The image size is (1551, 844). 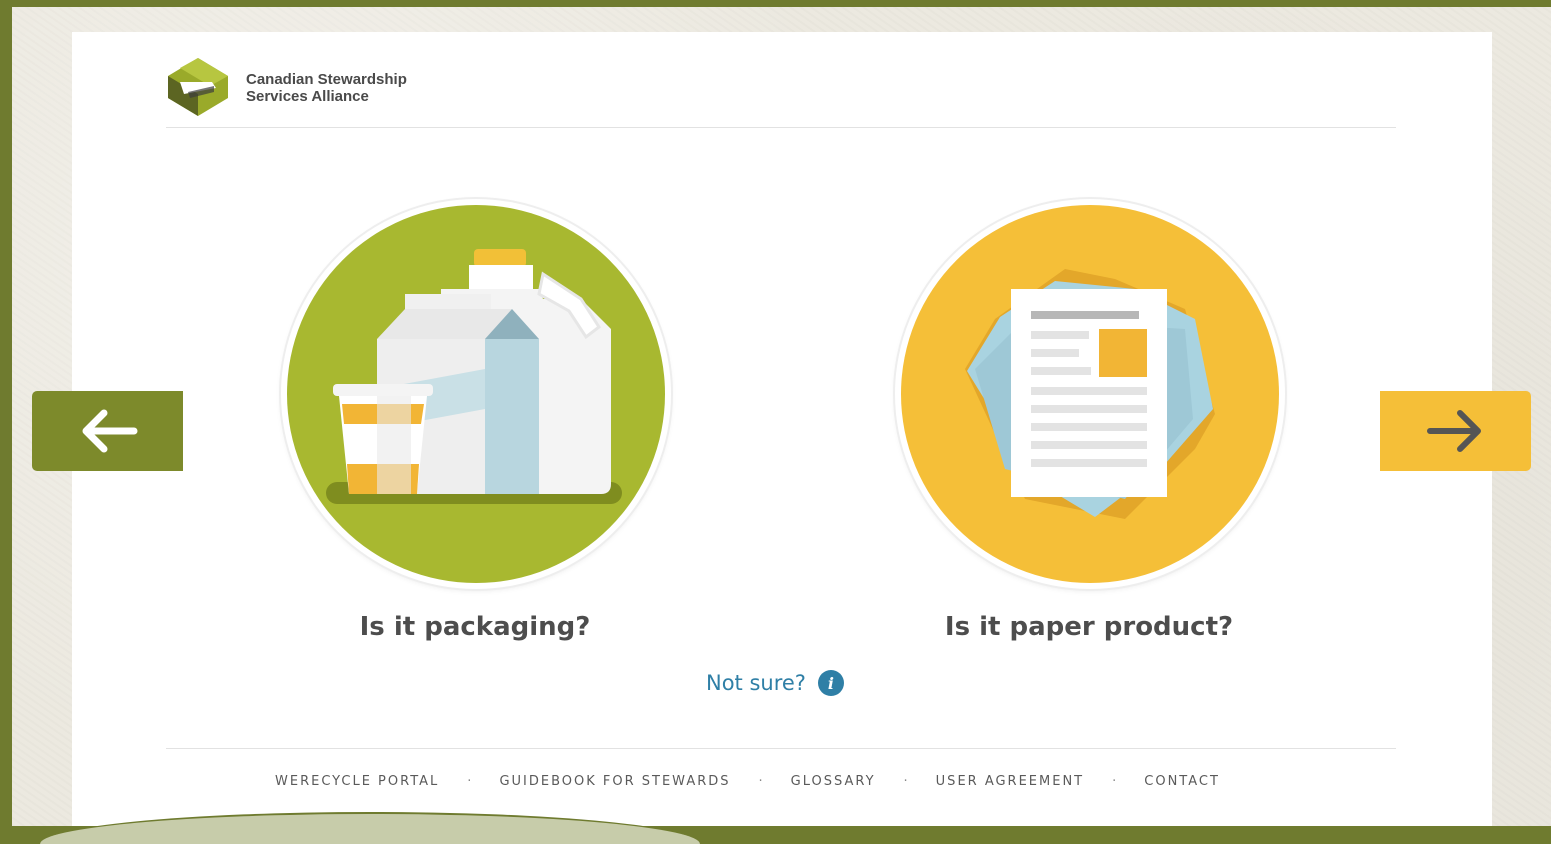 I want to click on csa-logo-icon, so click(x=198, y=87).